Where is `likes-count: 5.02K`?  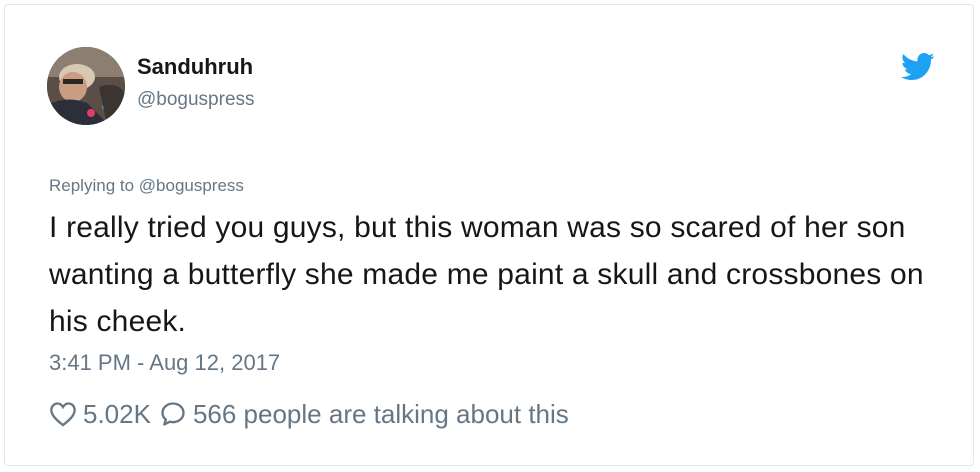
likes-count: 5.02K is located at coordinates (117, 413).